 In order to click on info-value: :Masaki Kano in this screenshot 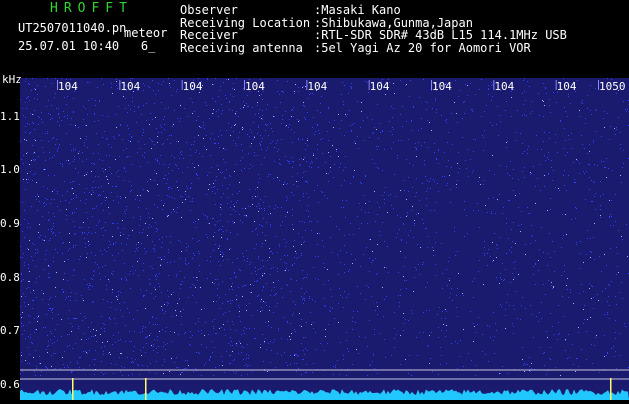, I will do `click(357, 10)`.